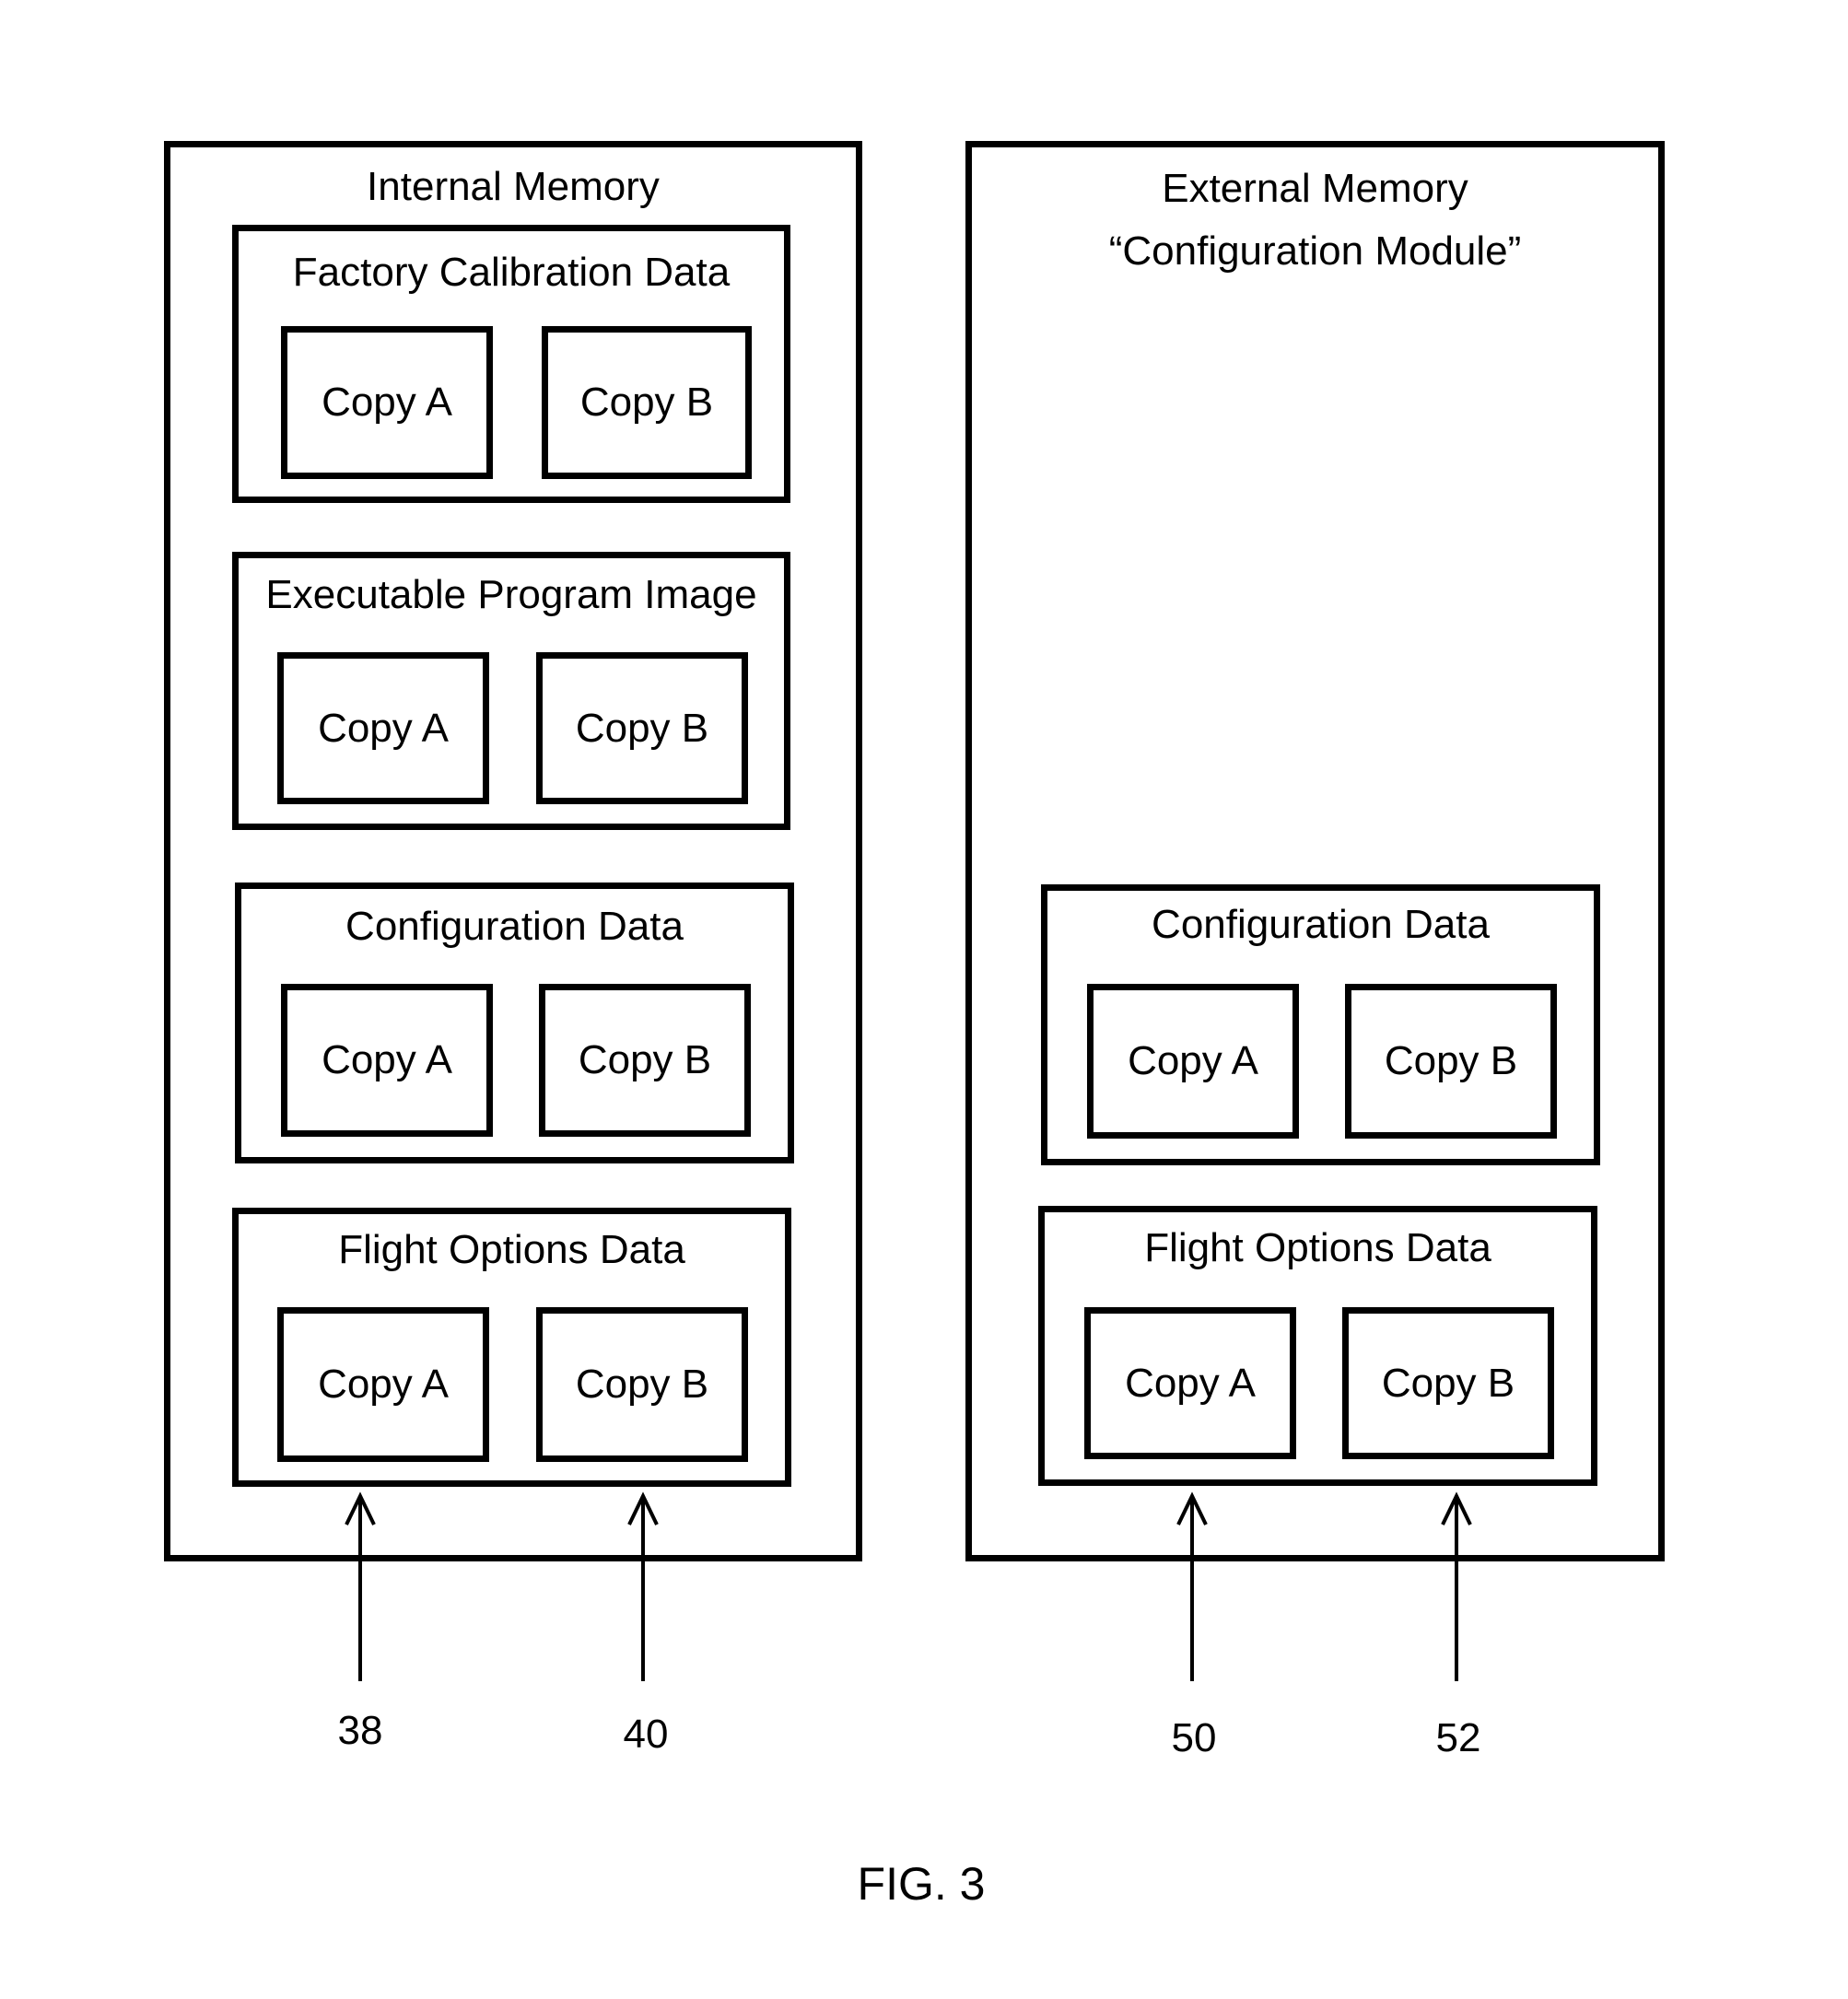 Image resolution: width=1848 pixels, height=1999 pixels. What do you see at coordinates (908, 1586) in the screenshot?
I see `reference-arrows` at bounding box center [908, 1586].